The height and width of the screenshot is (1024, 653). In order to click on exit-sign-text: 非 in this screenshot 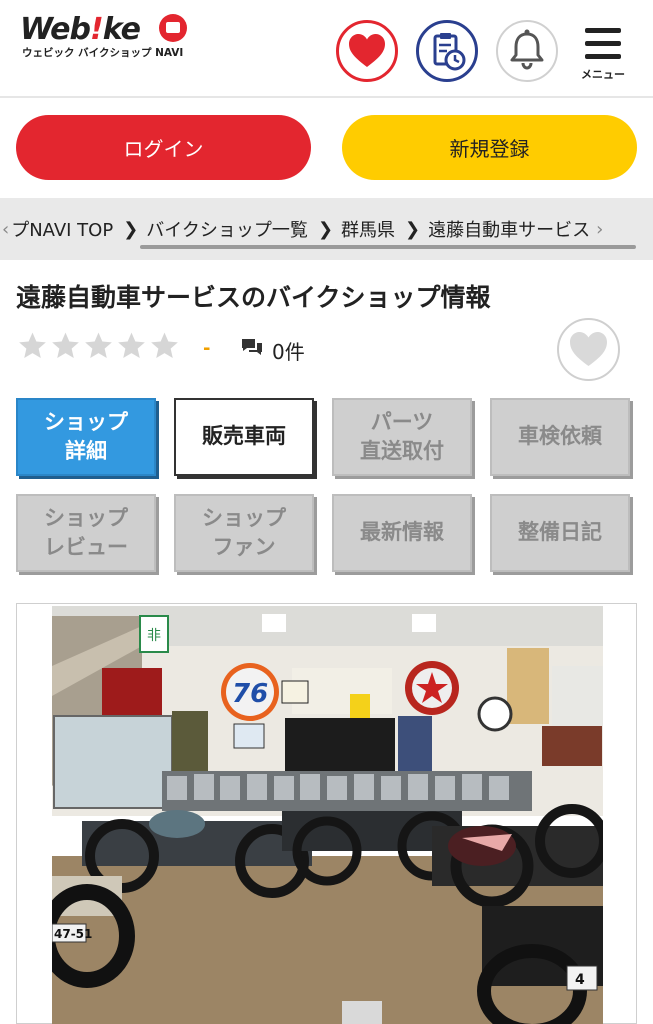, I will do `click(154, 636)`.